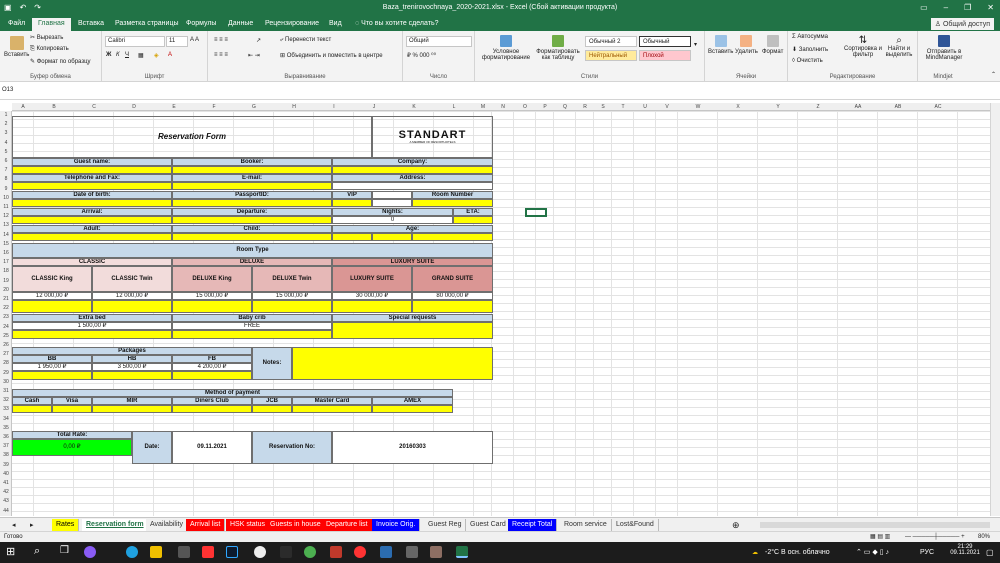 This screenshot has width=1000, height=563. Describe the element at coordinates (240, 23) in the screenshot. I see `tab-data: Данные` at that location.